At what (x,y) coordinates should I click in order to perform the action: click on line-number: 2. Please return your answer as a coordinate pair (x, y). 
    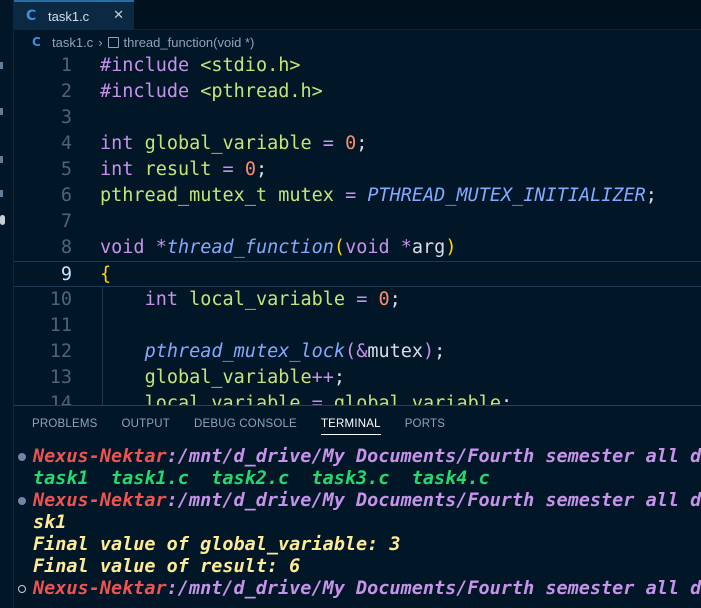
    Looking at the image, I should click on (66, 91).